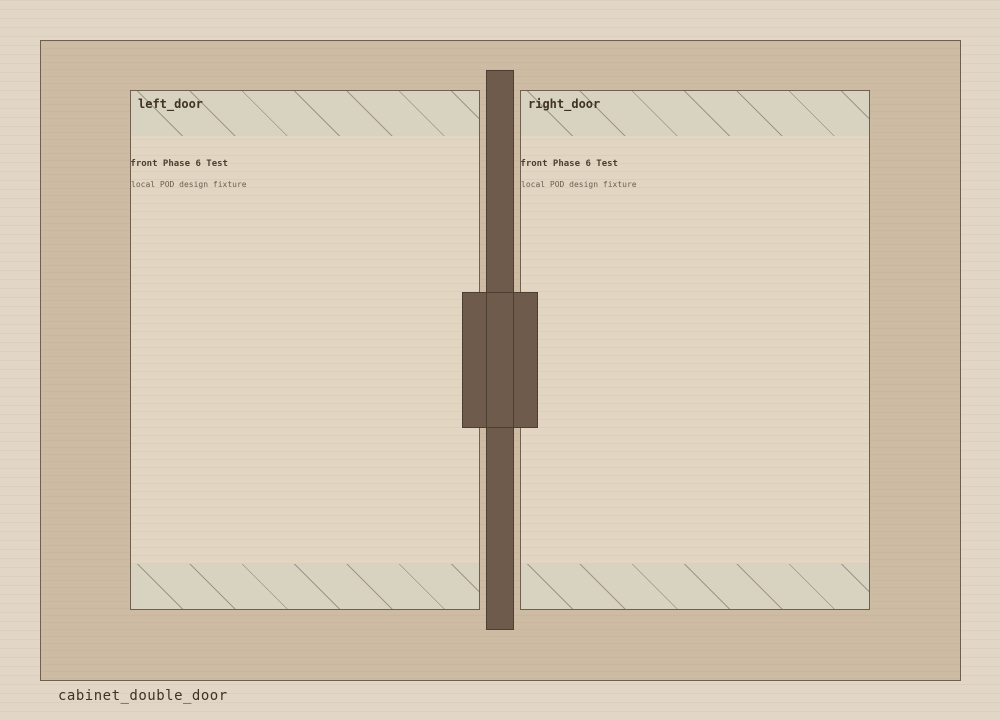 The height and width of the screenshot is (720, 1000). Describe the element at coordinates (305, 586) in the screenshot. I see `left-door-bottom-rail` at that location.